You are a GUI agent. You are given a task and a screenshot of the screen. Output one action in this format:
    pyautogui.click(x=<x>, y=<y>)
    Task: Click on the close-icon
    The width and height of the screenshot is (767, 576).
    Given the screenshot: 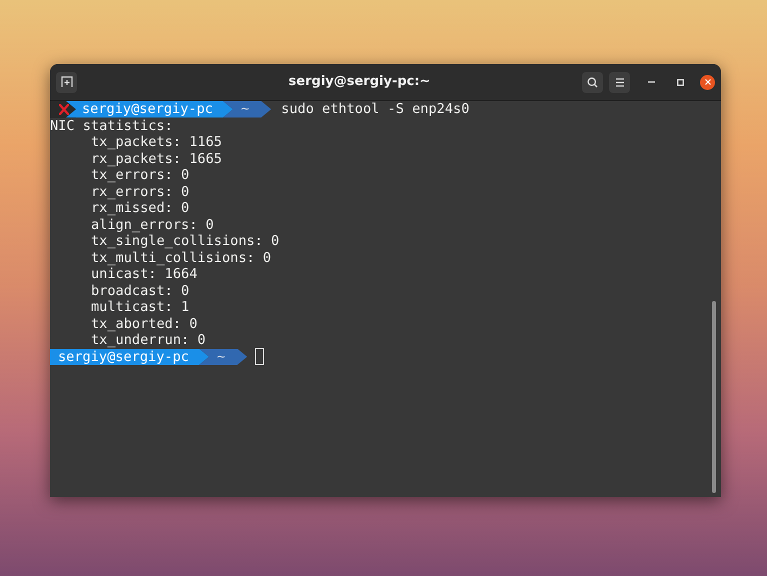 What is the action you would take?
    pyautogui.click(x=707, y=82)
    